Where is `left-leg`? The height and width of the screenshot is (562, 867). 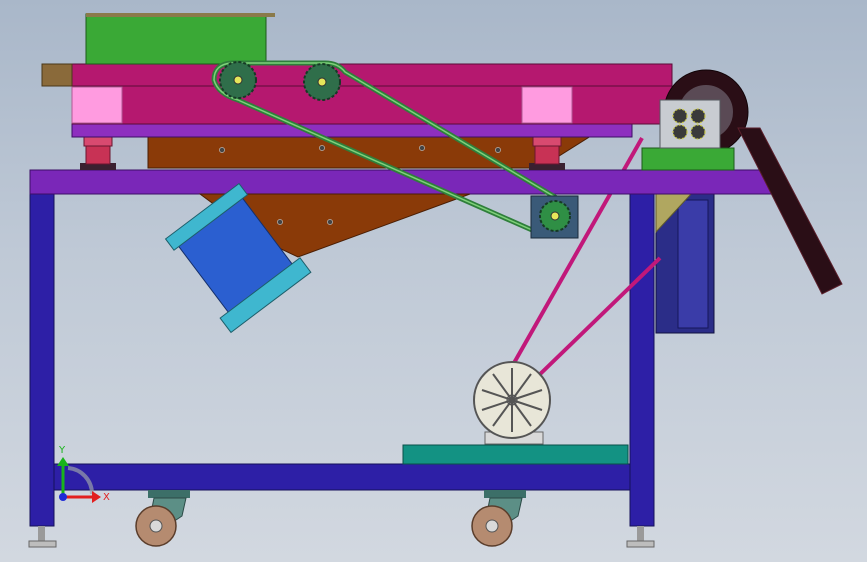 left-leg is located at coordinates (42, 359).